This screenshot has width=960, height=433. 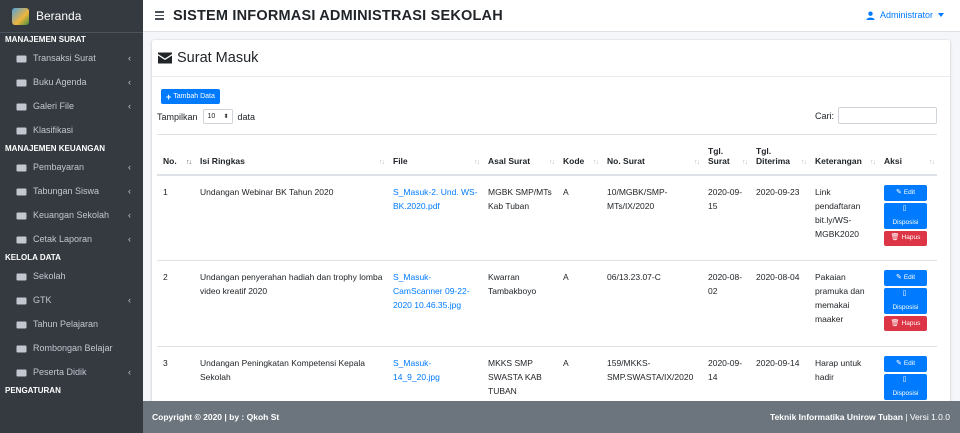 I want to click on cell-tgl-surat: 2020-09-15, so click(x=726, y=217).